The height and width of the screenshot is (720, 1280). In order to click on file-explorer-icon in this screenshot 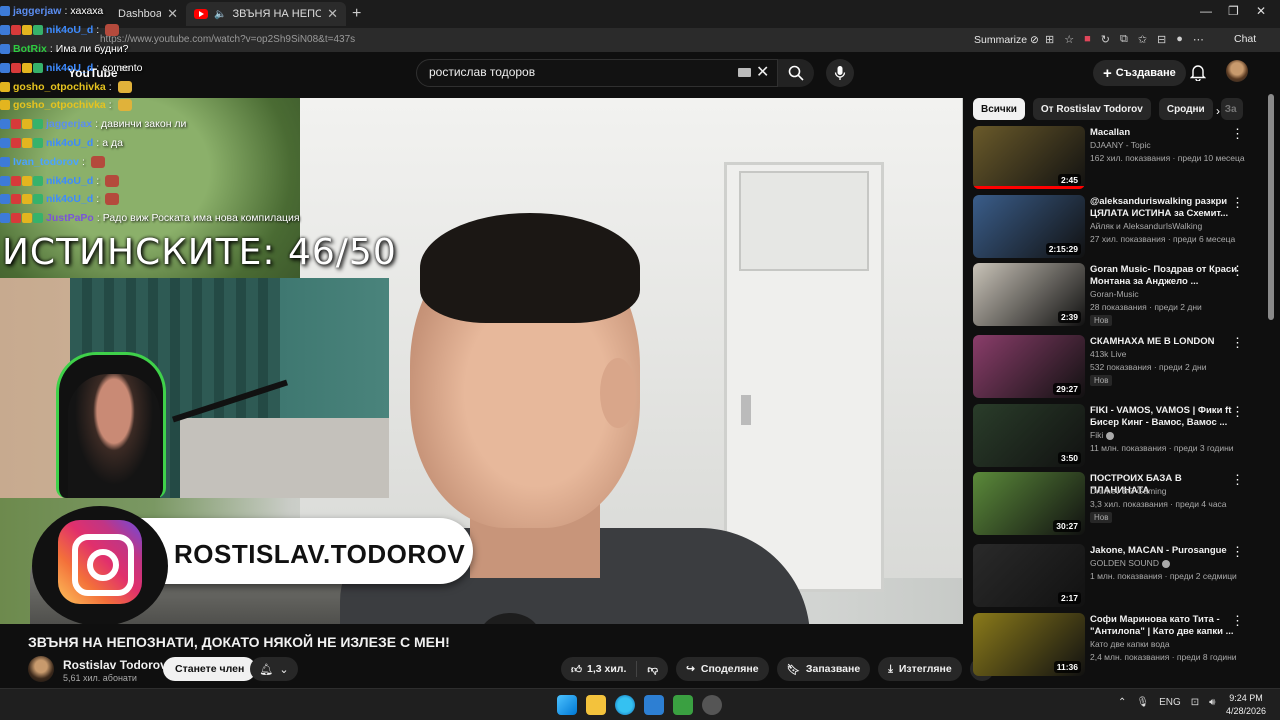, I will do `click(596, 705)`.